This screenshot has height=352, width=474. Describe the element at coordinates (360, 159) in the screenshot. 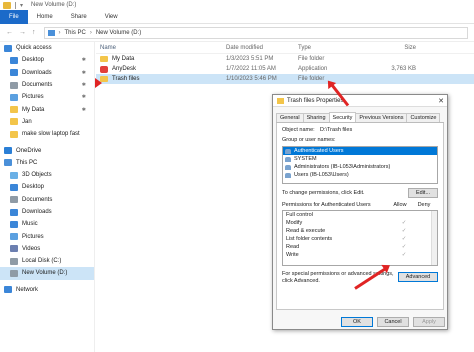

I see `group-item: SYSTEM` at that location.